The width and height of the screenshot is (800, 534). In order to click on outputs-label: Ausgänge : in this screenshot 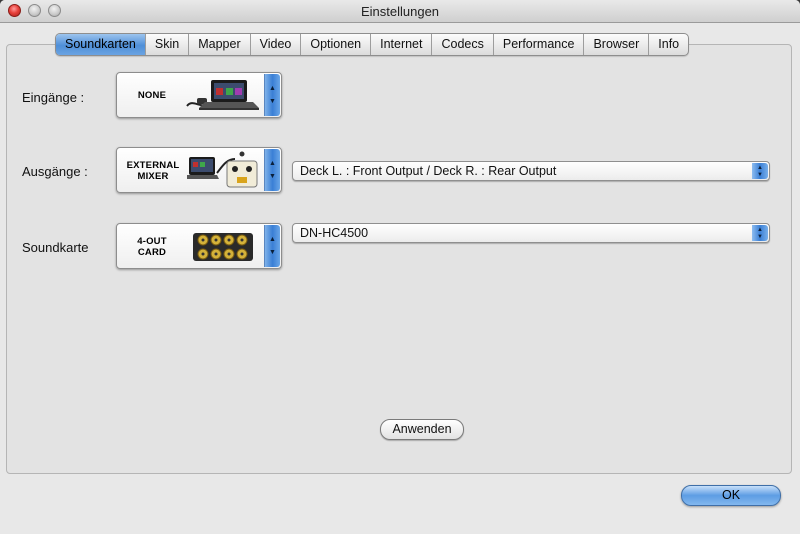, I will do `click(55, 171)`.